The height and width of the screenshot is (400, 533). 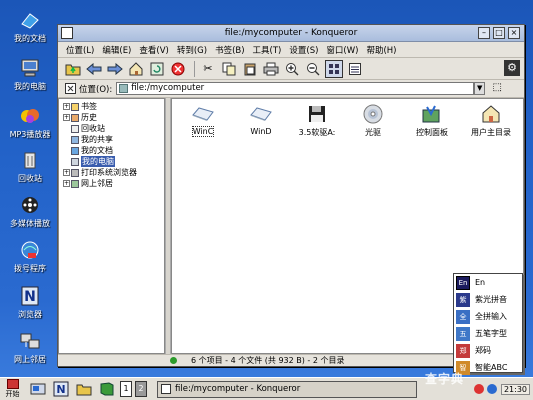 What do you see at coordinates (109, 172) in the screenshot?
I see `tree-item-label: 打印系统浏览器` at bounding box center [109, 172].